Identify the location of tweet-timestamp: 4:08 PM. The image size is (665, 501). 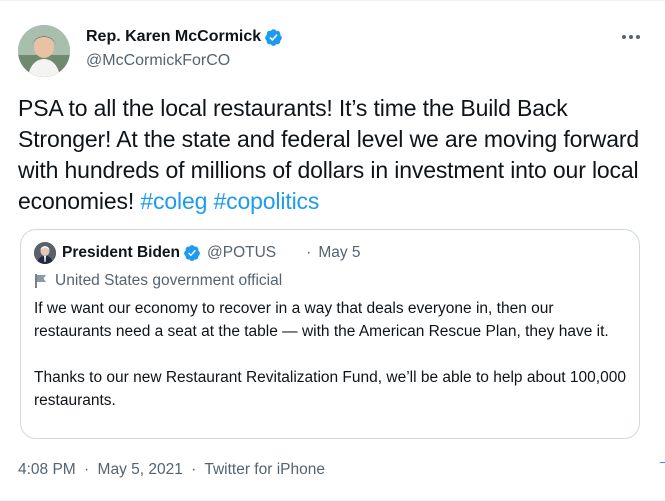
(47, 469).